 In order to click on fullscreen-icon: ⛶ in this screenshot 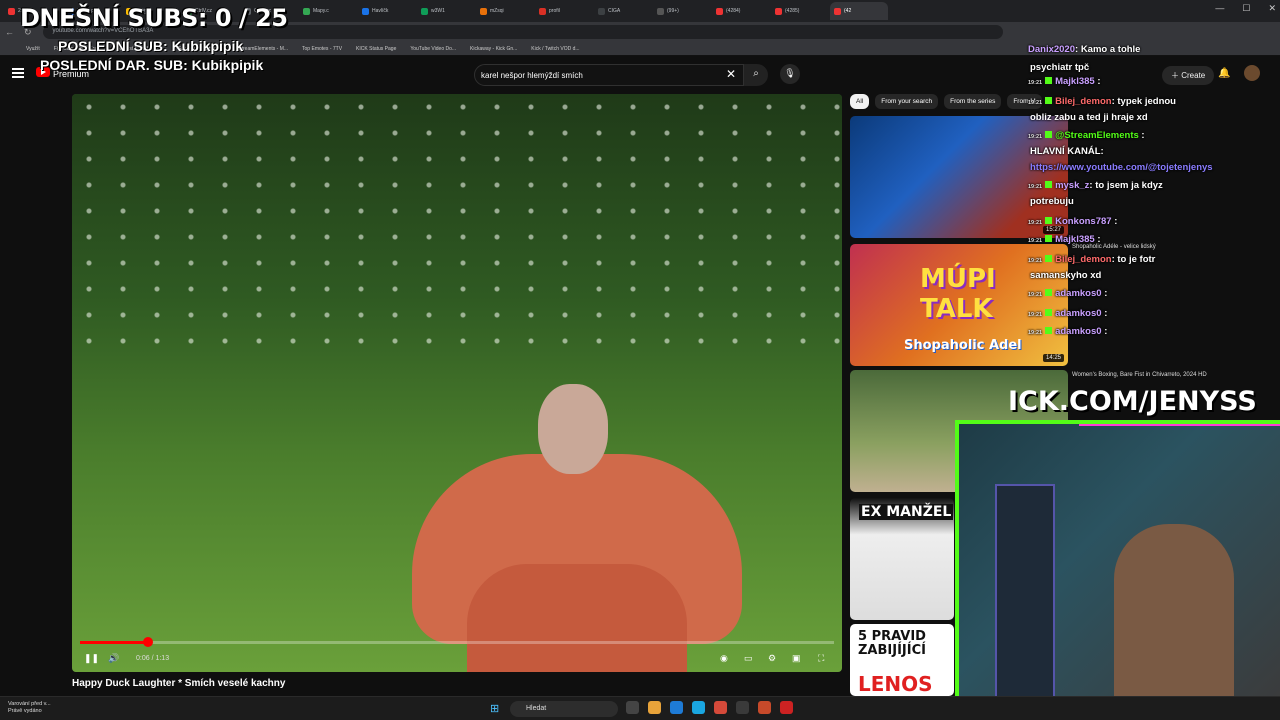, I will do `click(821, 658)`.